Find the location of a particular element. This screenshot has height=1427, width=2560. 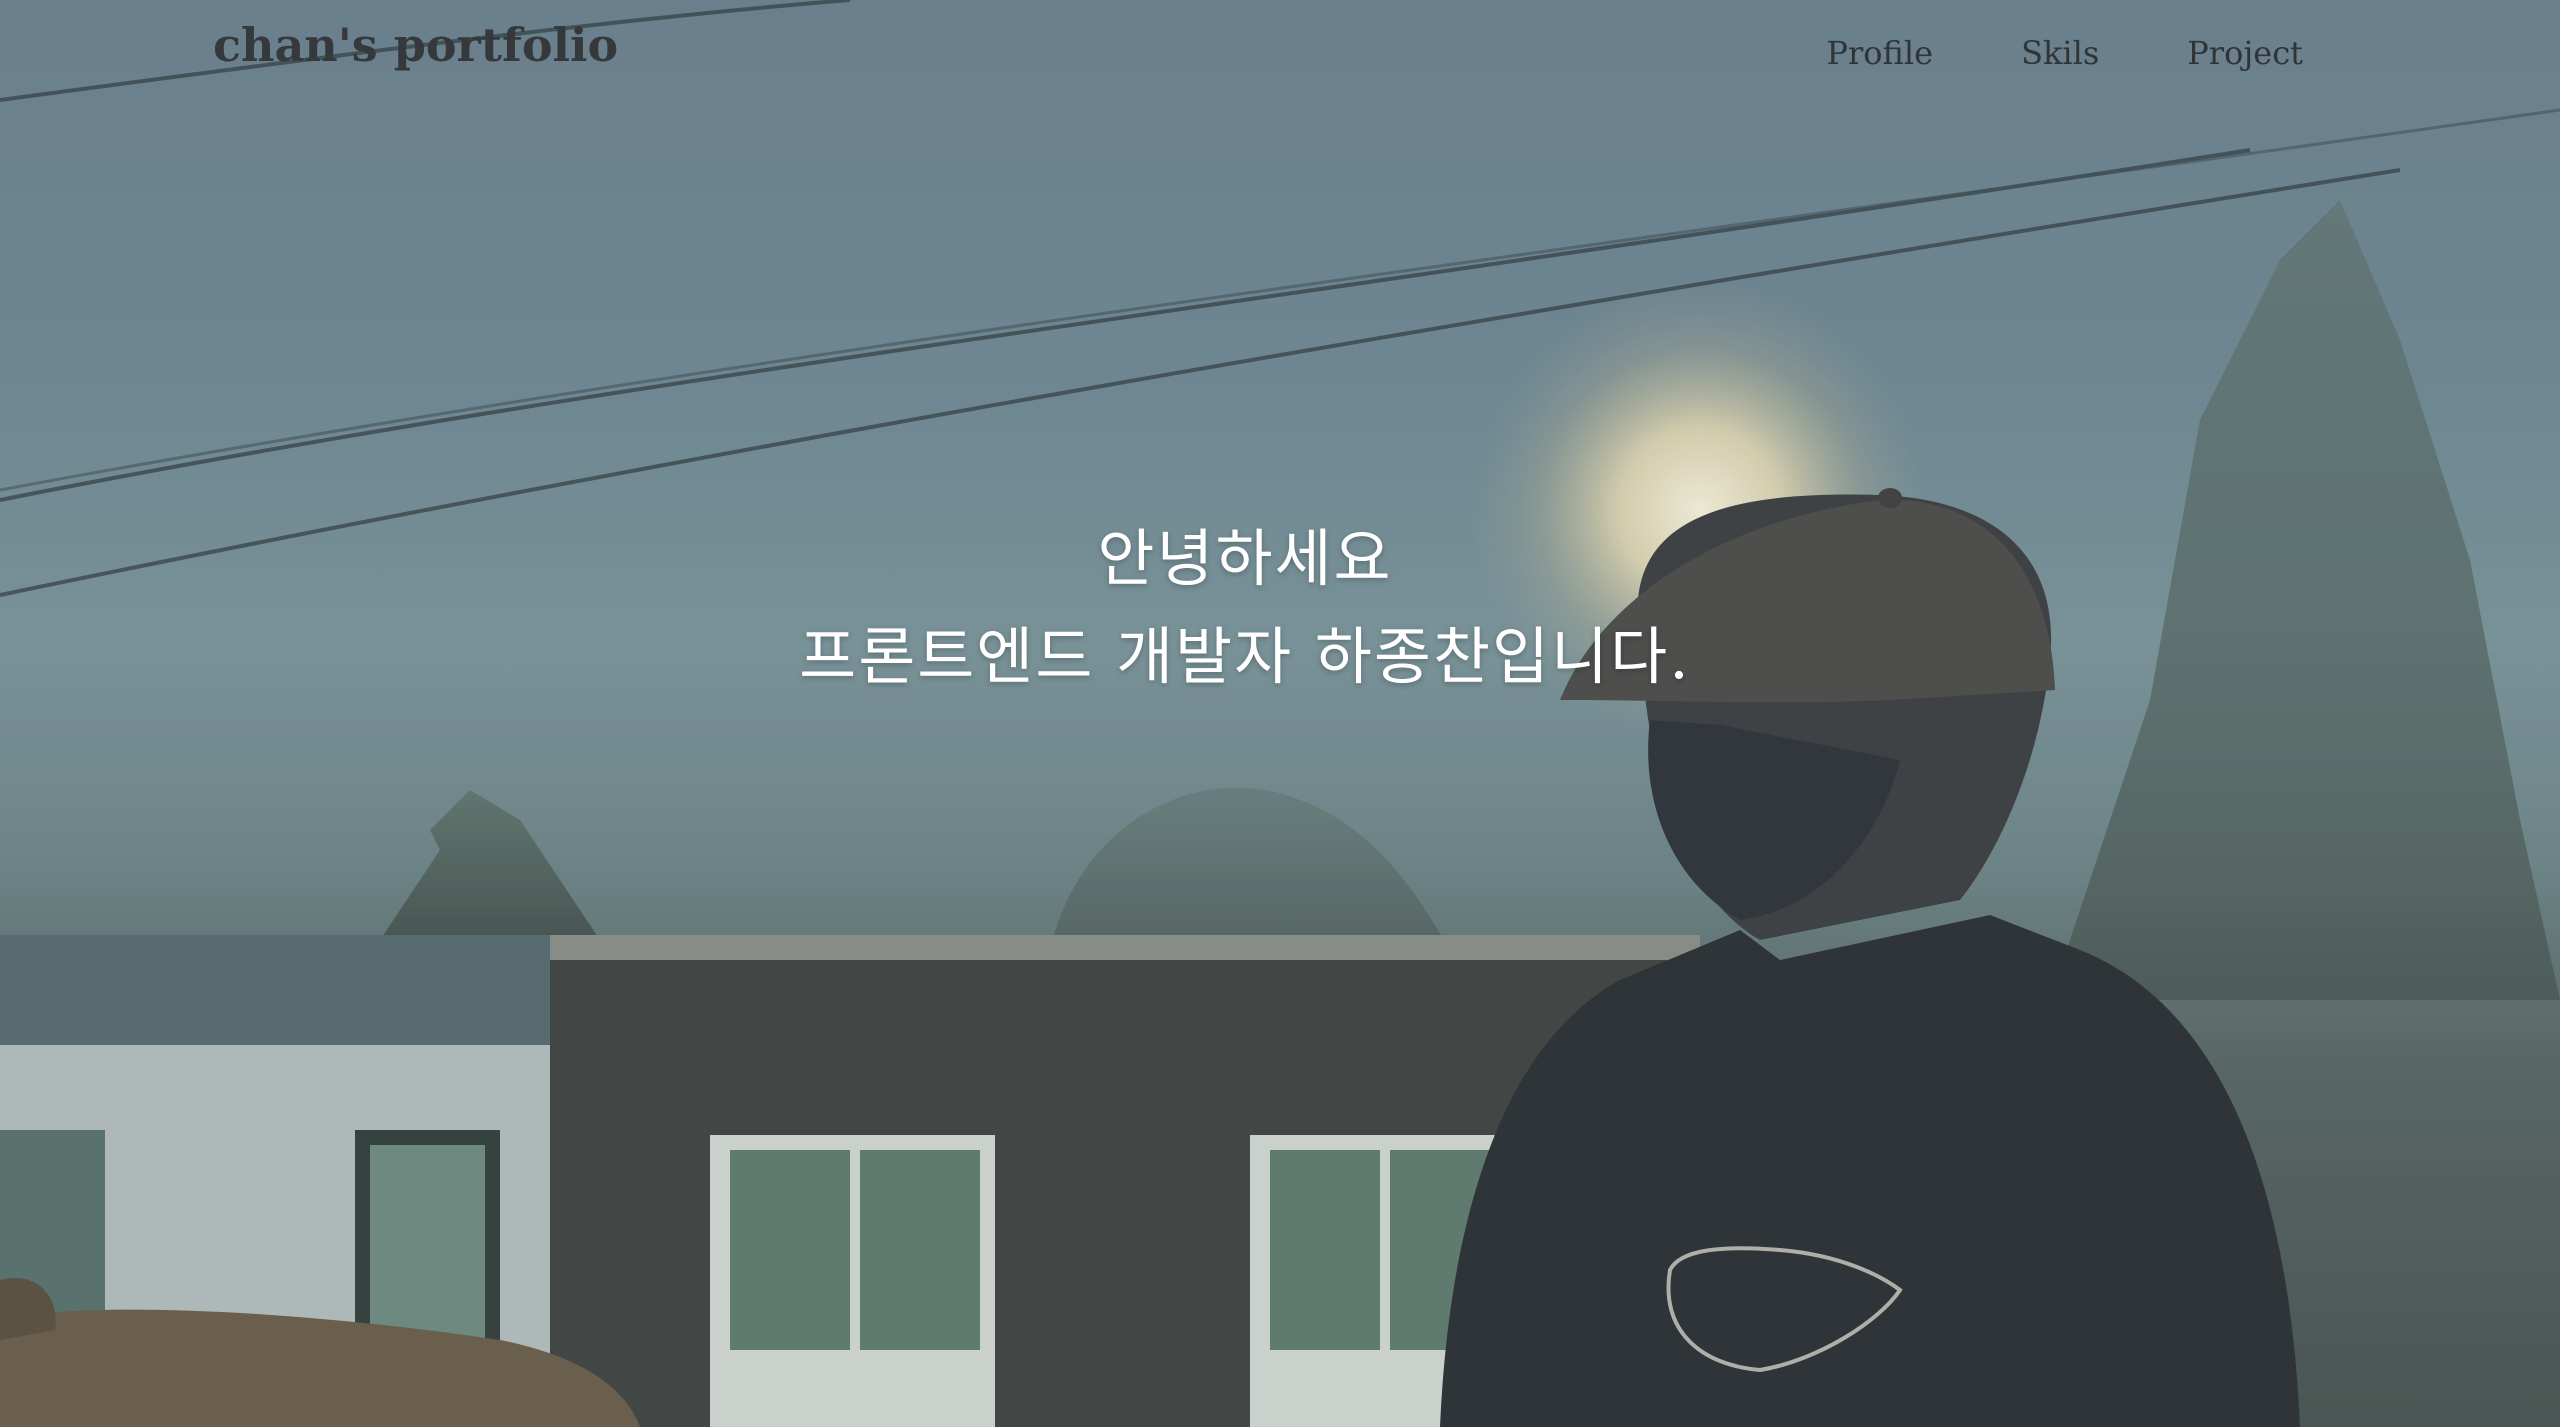

brand-title-link: chan's portfolio is located at coordinates (415, 45).